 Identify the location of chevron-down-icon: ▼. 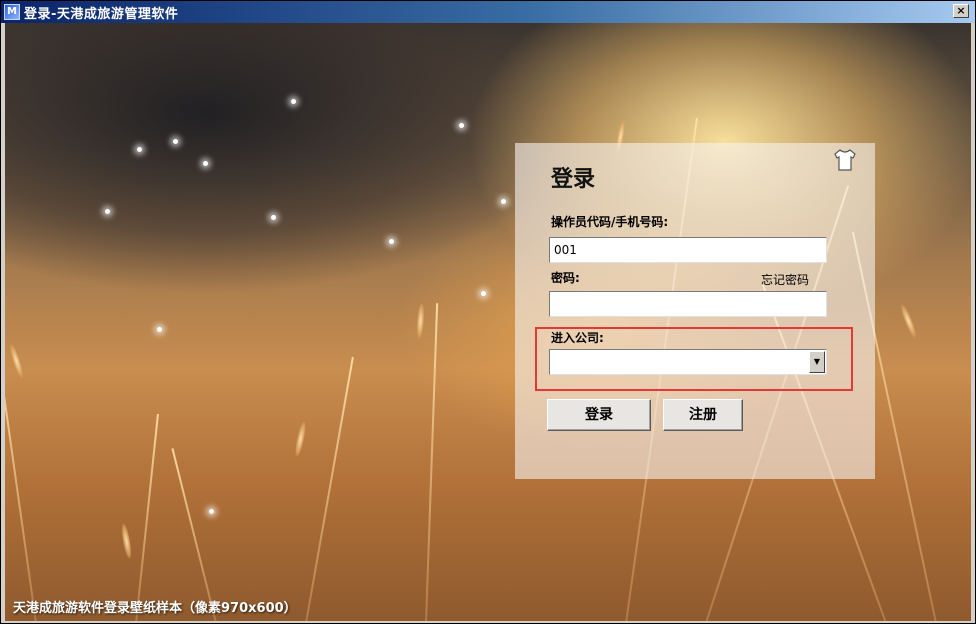
(817, 362).